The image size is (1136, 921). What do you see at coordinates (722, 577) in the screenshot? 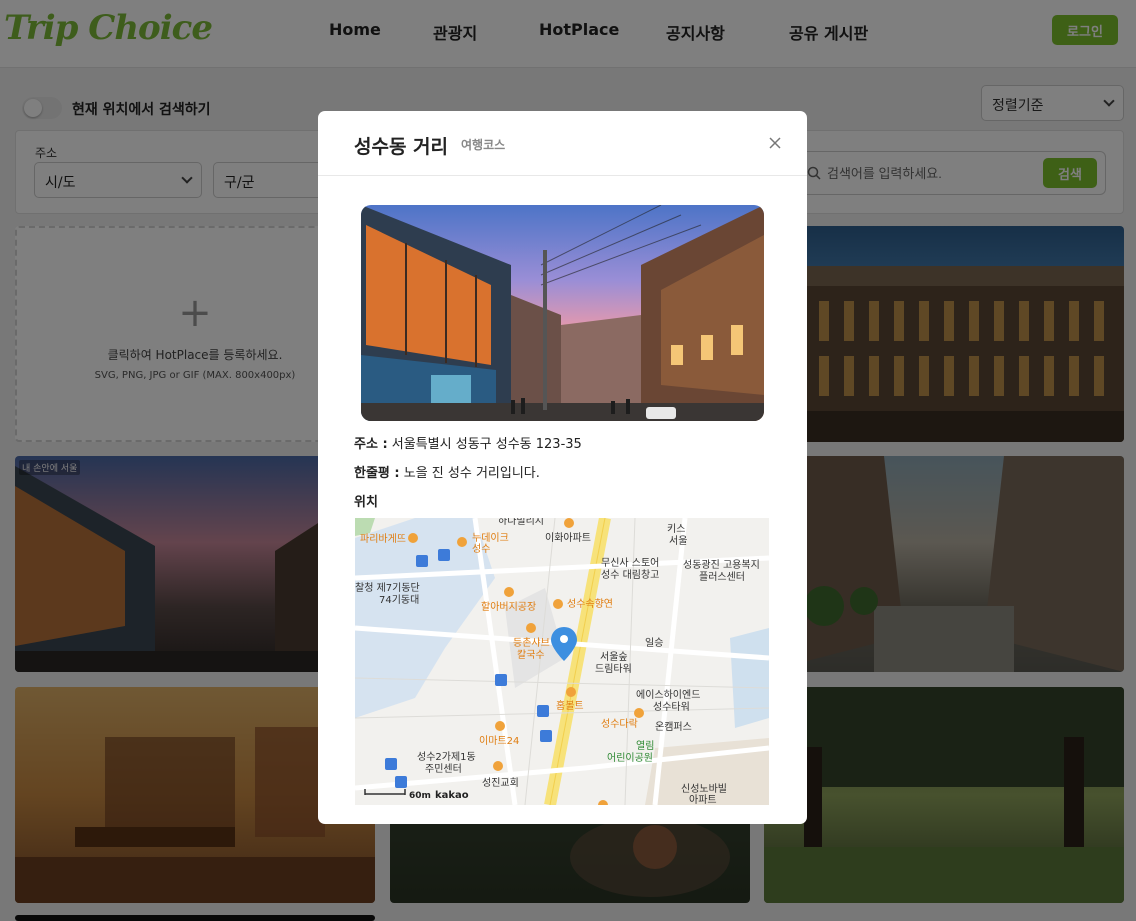
I see `map-label: 플러스센터` at bounding box center [722, 577].